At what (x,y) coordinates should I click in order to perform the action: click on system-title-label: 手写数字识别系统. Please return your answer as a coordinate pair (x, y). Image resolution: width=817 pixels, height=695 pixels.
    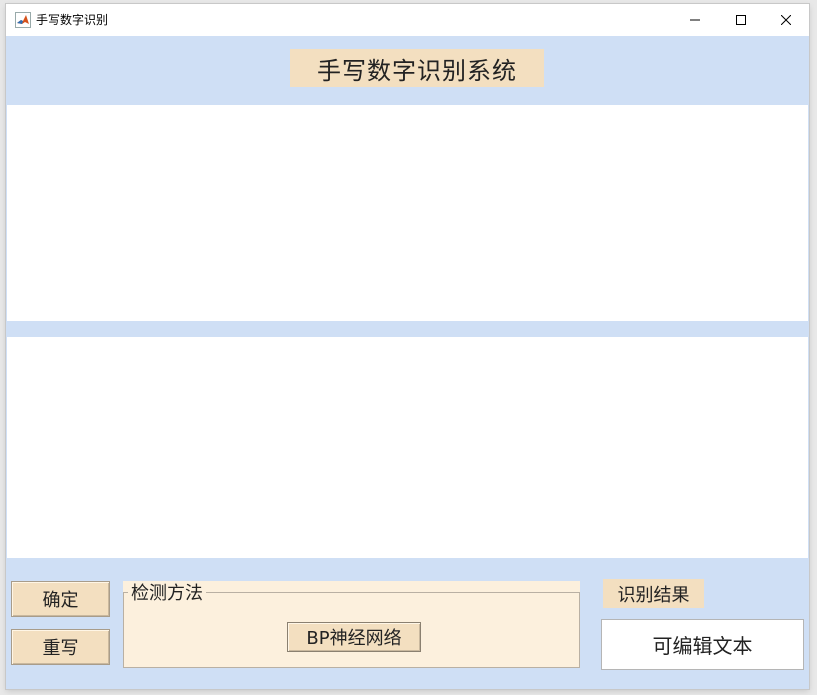
    Looking at the image, I should click on (417, 68).